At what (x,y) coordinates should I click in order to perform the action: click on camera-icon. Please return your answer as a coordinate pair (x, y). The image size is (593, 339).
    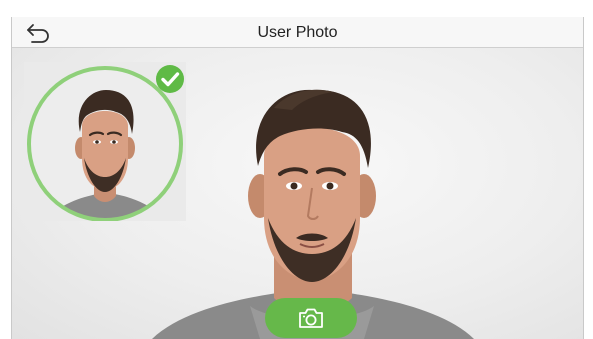
    Looking at the image, I should click on (311, 318).